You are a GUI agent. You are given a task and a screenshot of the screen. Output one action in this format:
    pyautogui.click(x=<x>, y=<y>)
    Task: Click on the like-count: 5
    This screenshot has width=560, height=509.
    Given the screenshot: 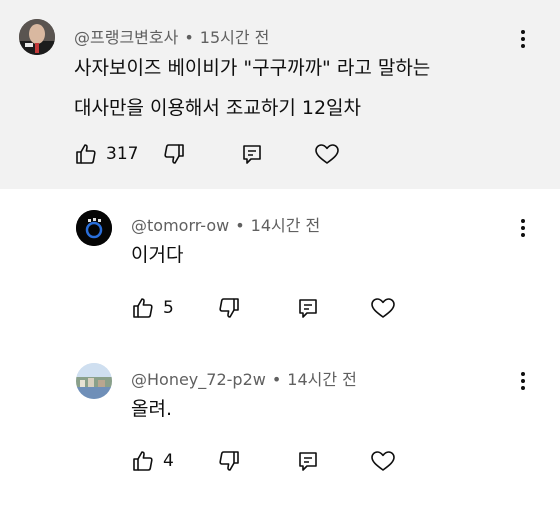 What is the action you would take?
    pyautogui.click(x=168, y=308)
    